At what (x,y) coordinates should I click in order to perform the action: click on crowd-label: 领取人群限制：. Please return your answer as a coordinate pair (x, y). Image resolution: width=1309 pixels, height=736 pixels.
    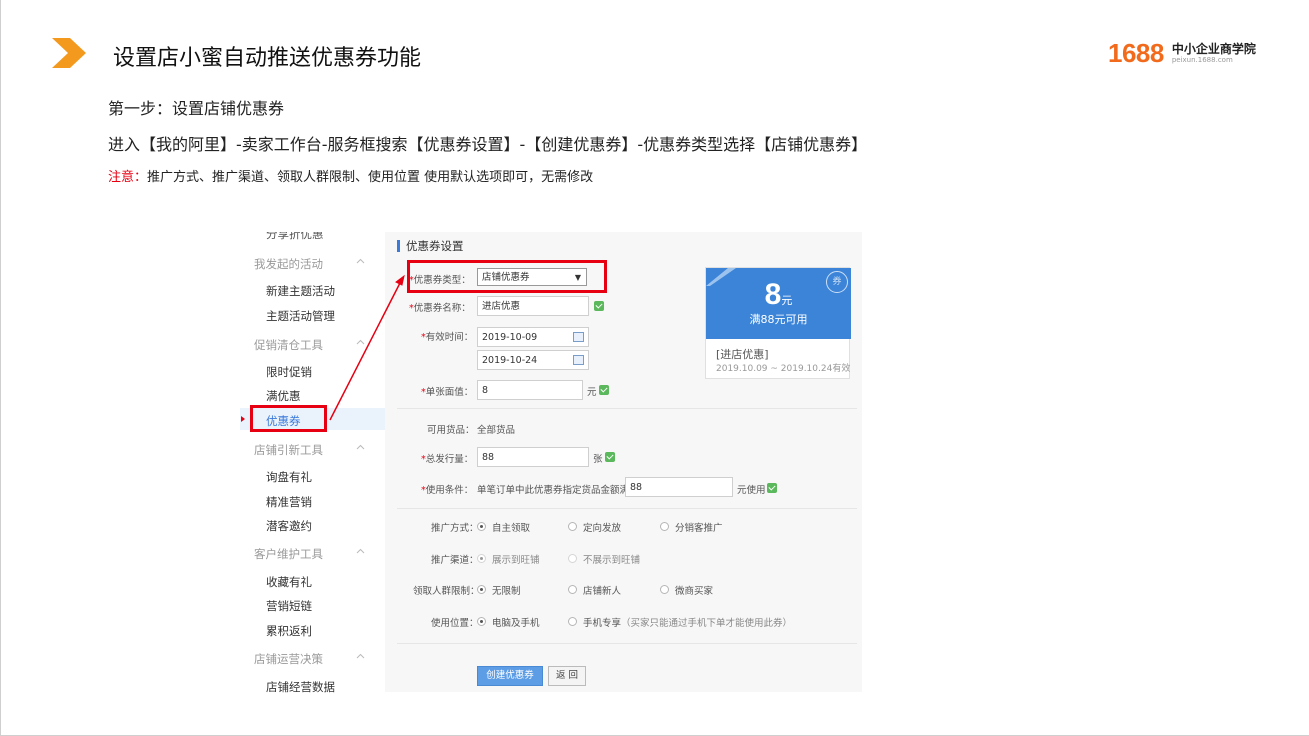
    Looking at the image, I should click on (446, 591).